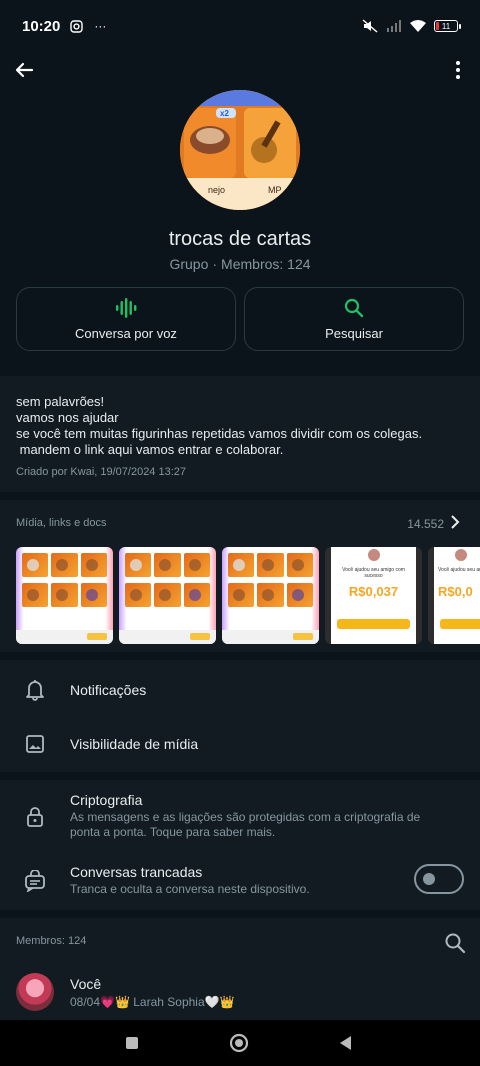 The image size is (480, 1066). Describe the element at coordinates (240, 716) in the screenshot. I see `notification-settings: Notificações Visibilidade de mídia` at that location.